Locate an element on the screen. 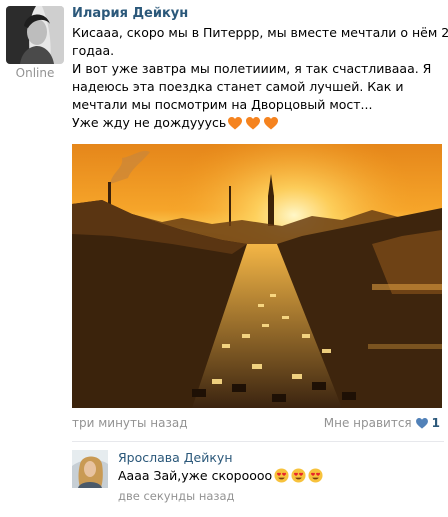  comment-text-body: Аааа Зай,уже скороооо is located at coordinates (195, 475).